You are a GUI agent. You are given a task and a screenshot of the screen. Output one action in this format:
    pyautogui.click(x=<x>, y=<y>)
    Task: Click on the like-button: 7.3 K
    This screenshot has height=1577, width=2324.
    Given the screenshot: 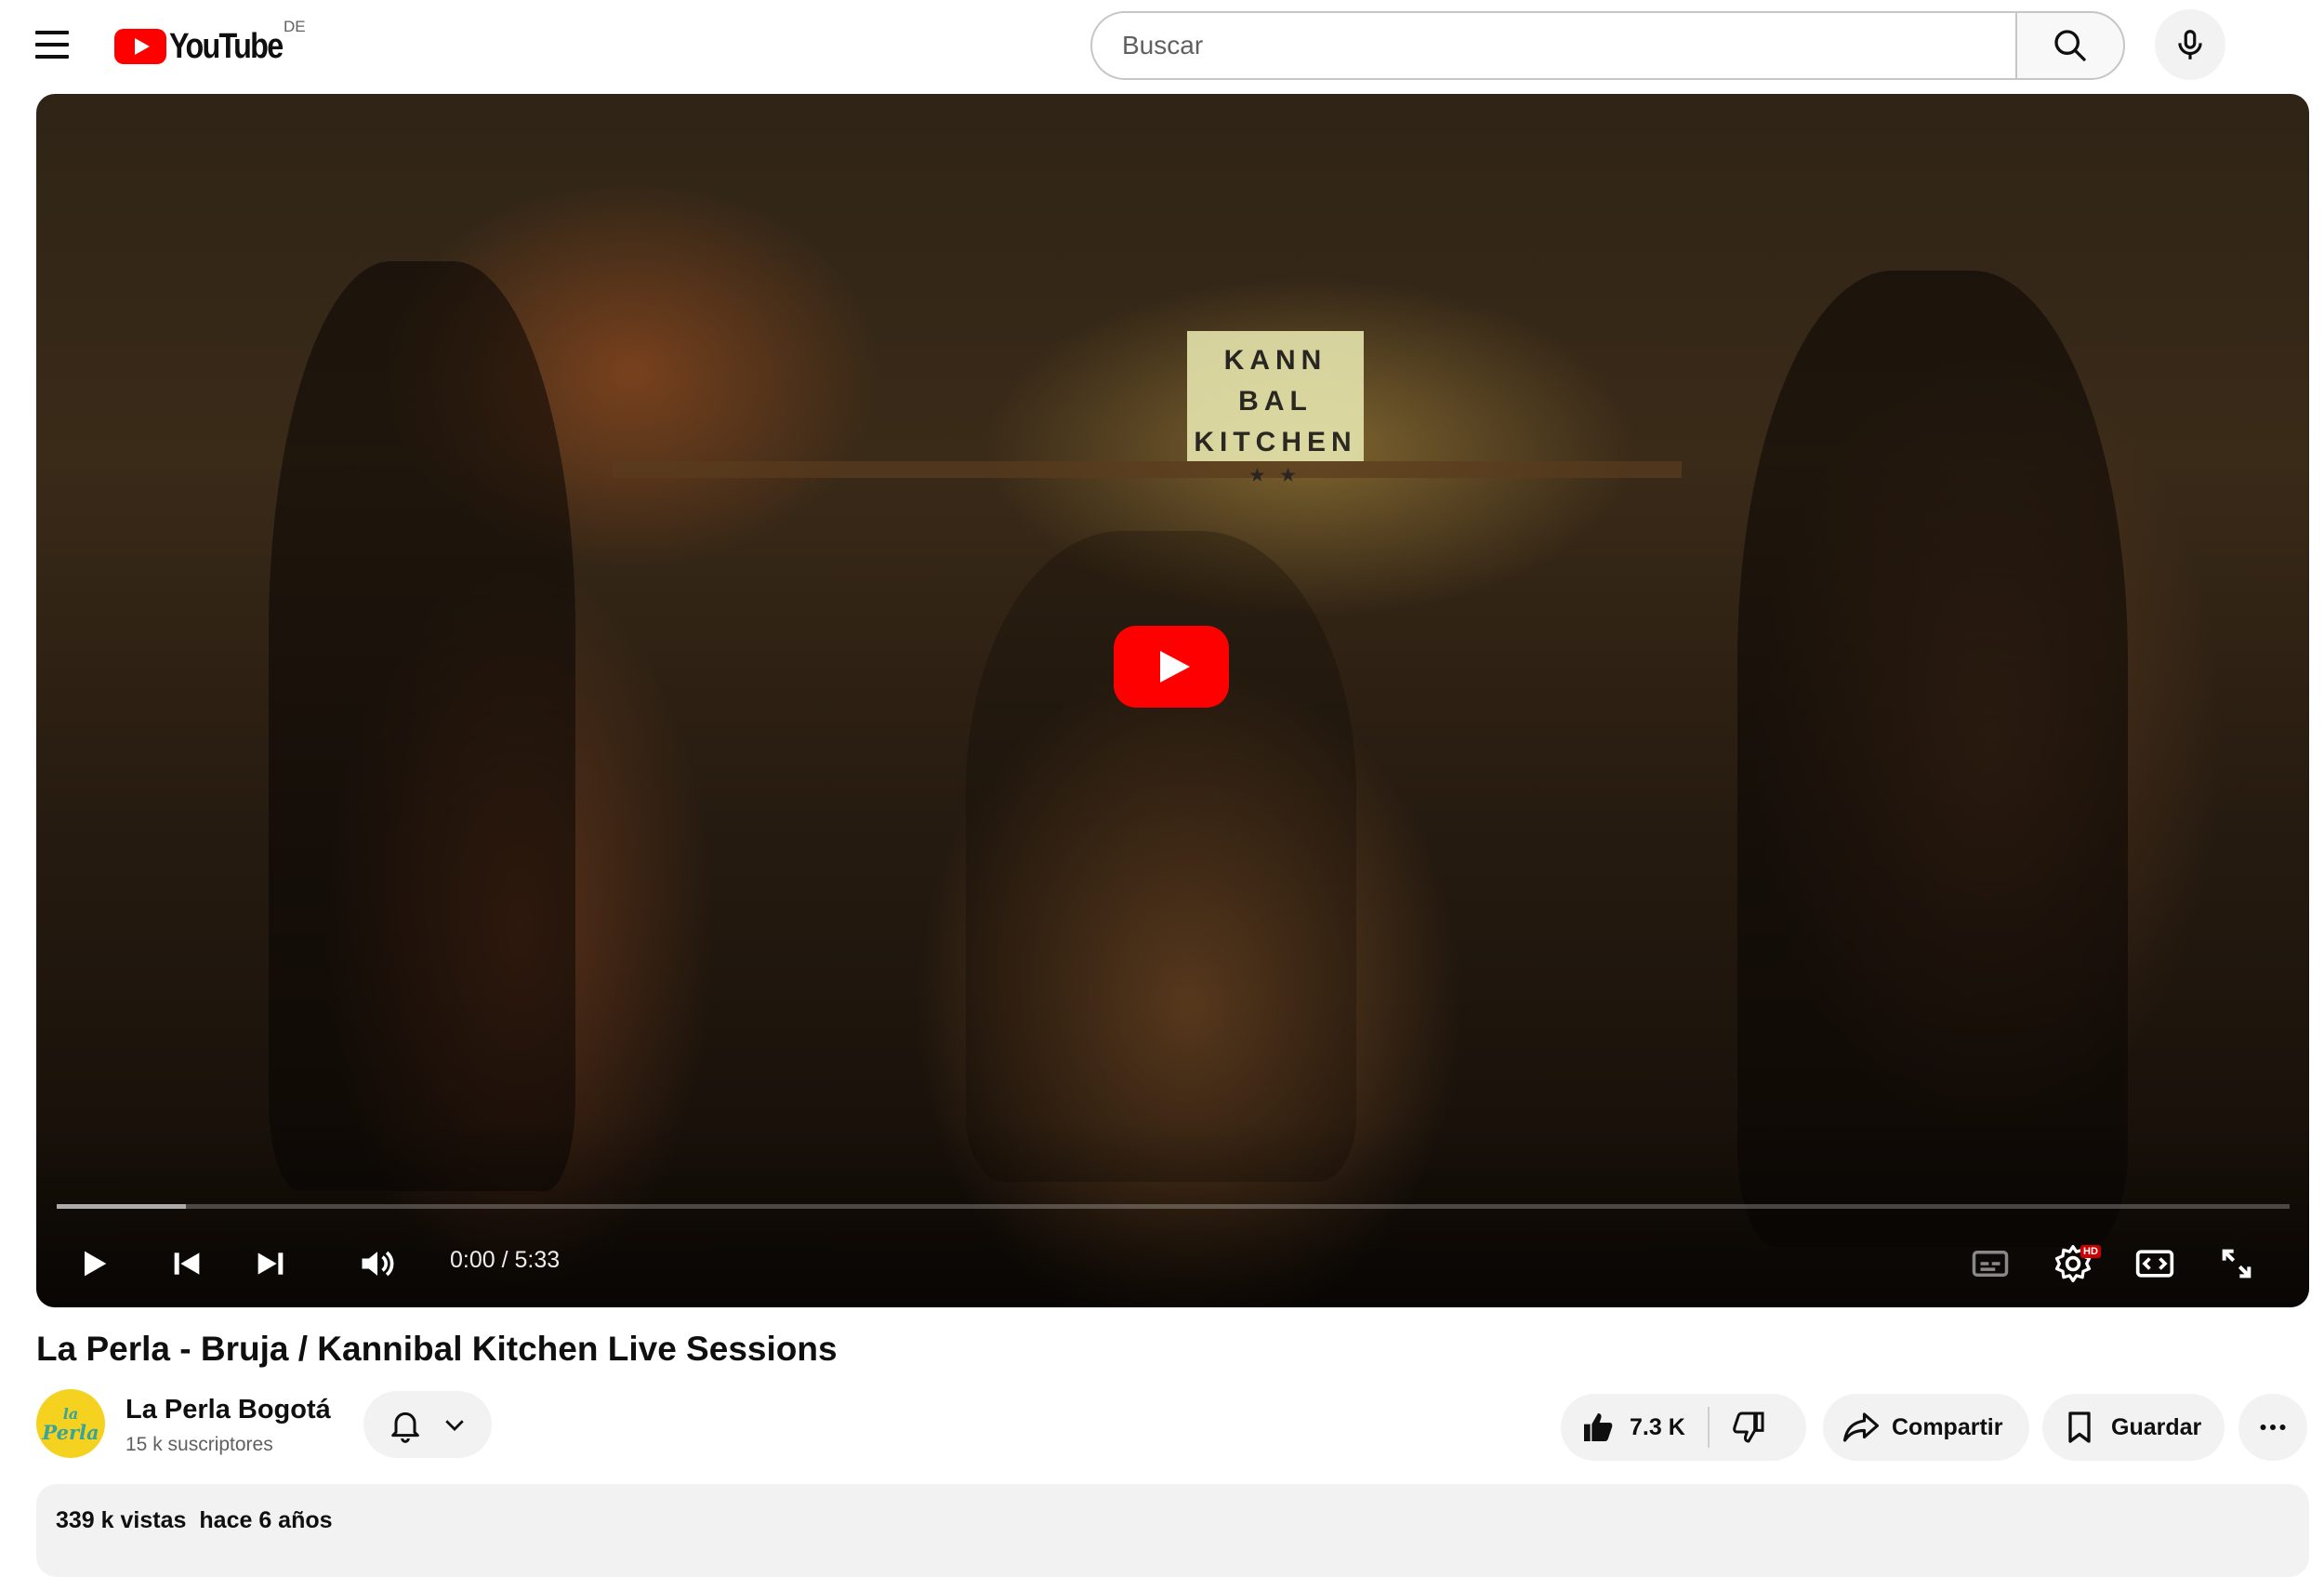 What is the action you would take?
    pyautogui.click(x=1632, y=1427)
    